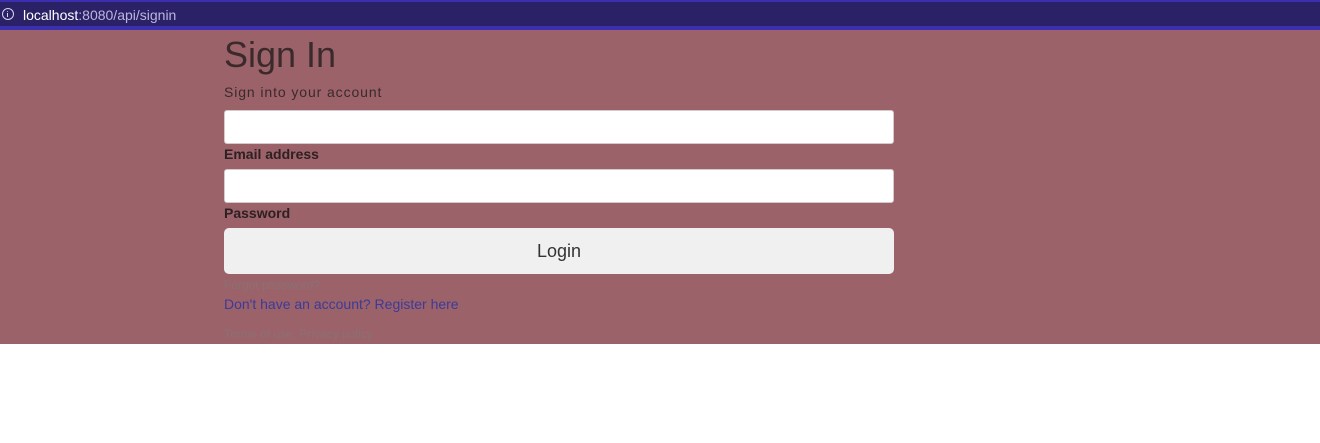 This screenshot has height=443, width=1320. What do you see at coordinates (559, 186) in the screenshot?
I see `password-field` at bounding box center [559, 186].